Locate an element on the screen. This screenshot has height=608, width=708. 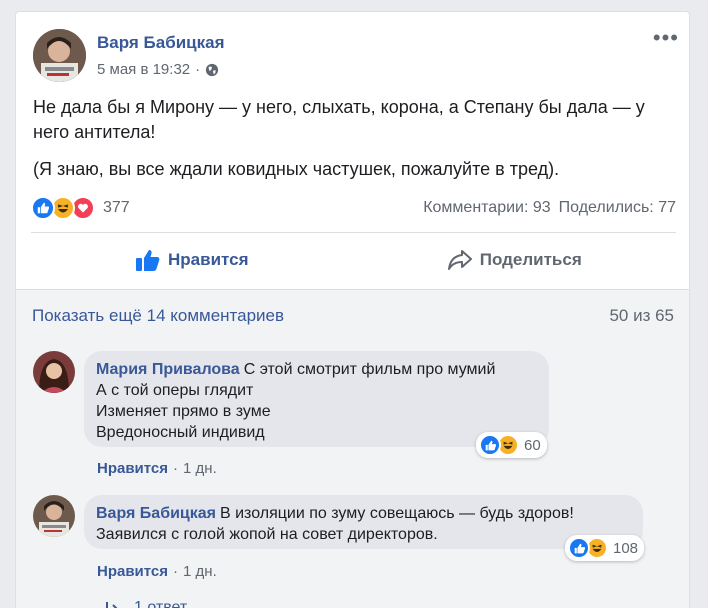
comment-reactions-count: 60 is located at coordinates (532, 445).